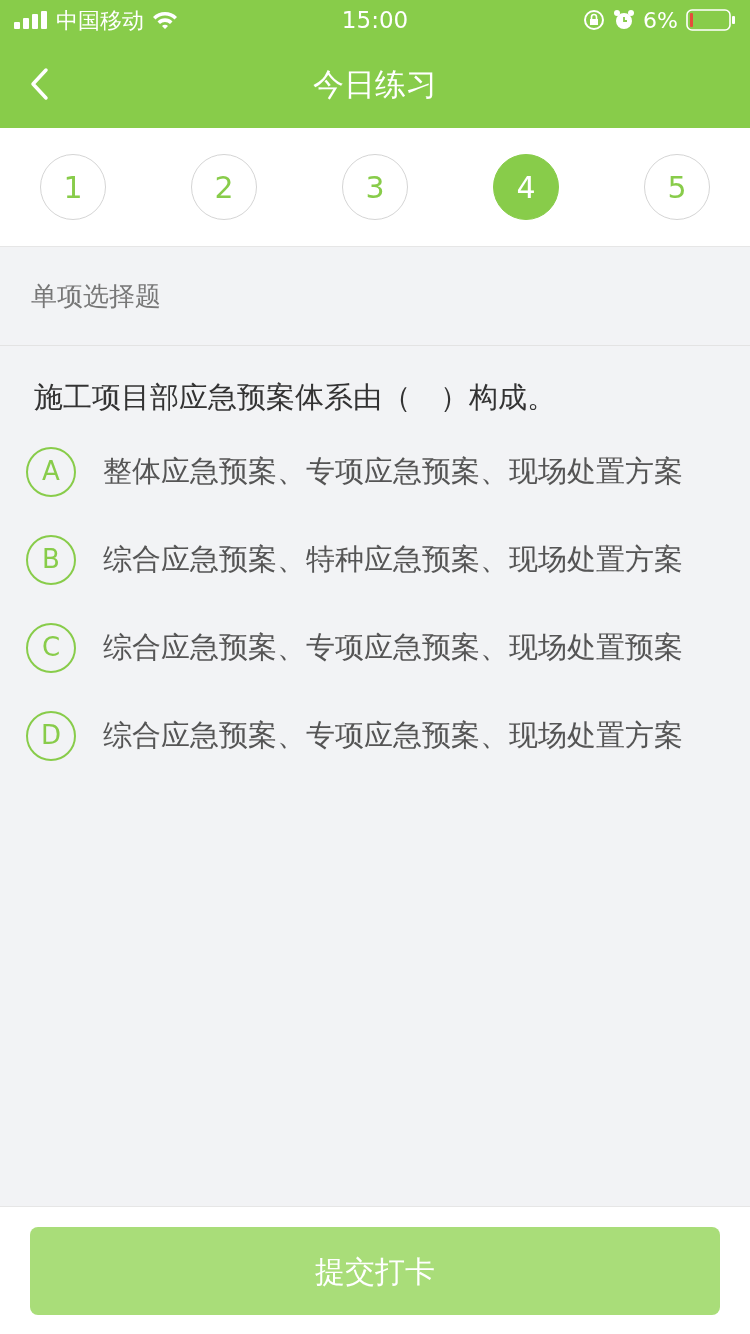 The width and height of the screenshot is (750, 1334). Describe the element at coordinates (393, 559) in the screenshot. I see `option-text: 综合应急预案、特种应急预案、现场处置方案` at that location.